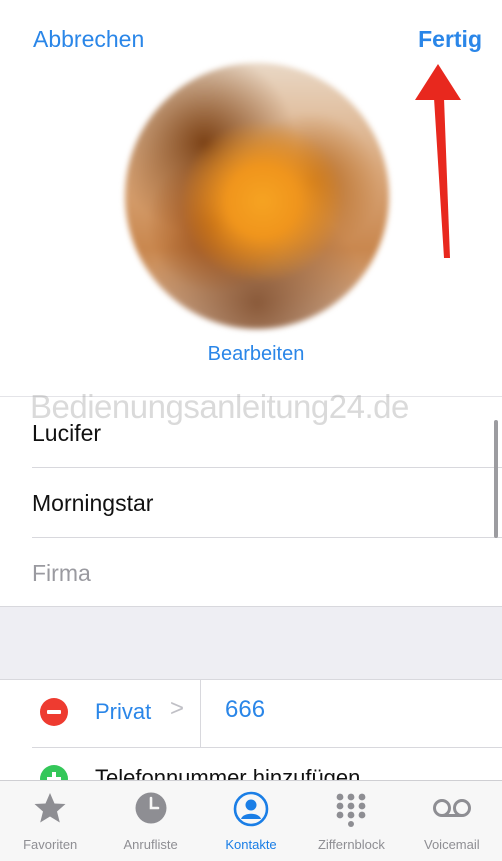 The image size is (502, 861). I want to click on tab-label: Kontakte, so click(251, 844).